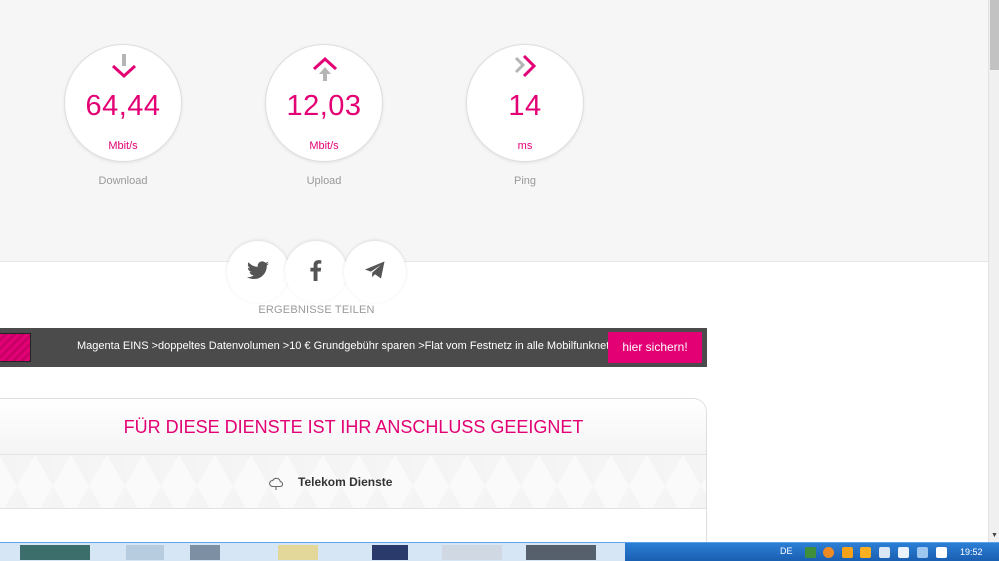 This screenshot has width=999, height=561. What do you see at coordinates (123, 181) in the screenshot?
I see `download-label: Download` at bounding box center [123, 181].